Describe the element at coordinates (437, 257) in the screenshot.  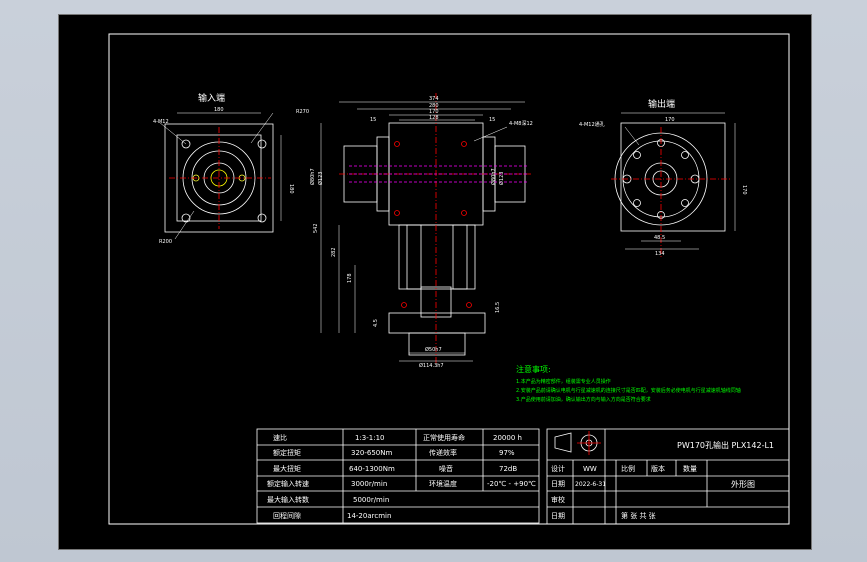
I see `front-lower-housing` at that location.